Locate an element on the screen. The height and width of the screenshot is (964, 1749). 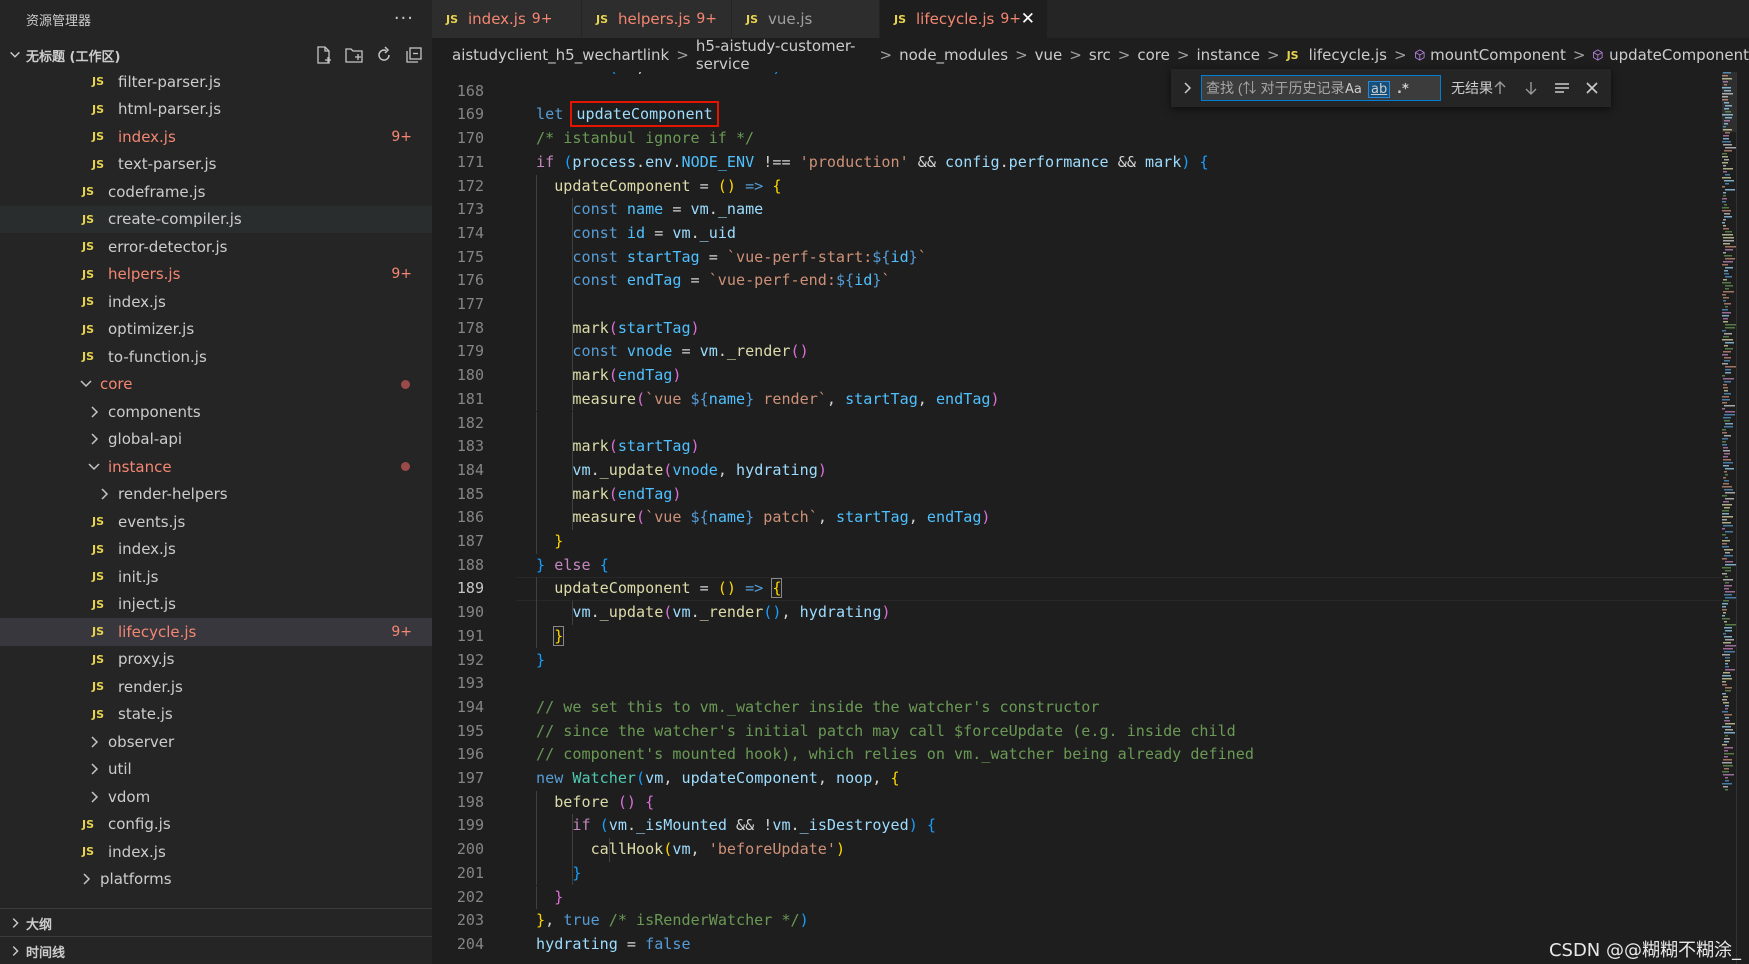
close-find-icon is located at coordinates (1592, 88).